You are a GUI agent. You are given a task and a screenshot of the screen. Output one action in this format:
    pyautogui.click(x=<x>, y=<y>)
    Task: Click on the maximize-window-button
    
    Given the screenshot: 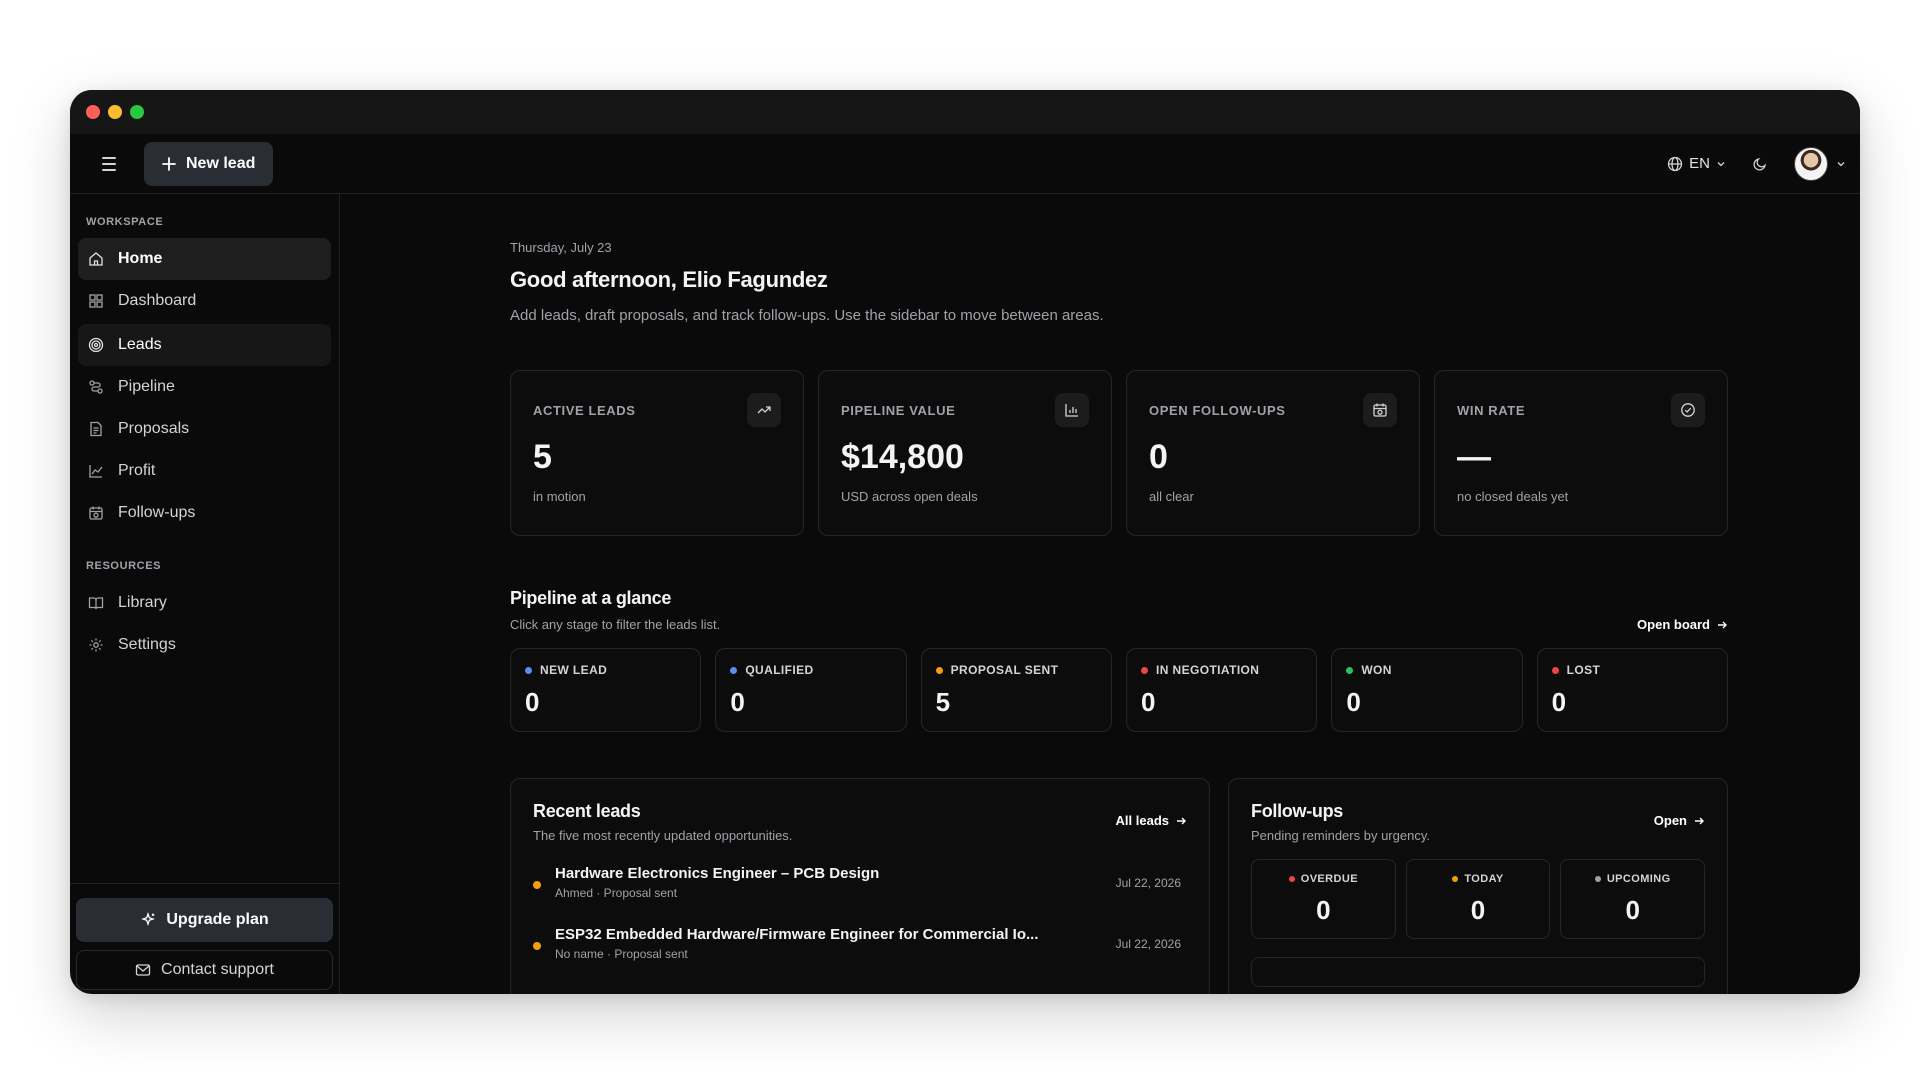 What is the action you would take?
    pyautogui.click(x=137, y=112)
    